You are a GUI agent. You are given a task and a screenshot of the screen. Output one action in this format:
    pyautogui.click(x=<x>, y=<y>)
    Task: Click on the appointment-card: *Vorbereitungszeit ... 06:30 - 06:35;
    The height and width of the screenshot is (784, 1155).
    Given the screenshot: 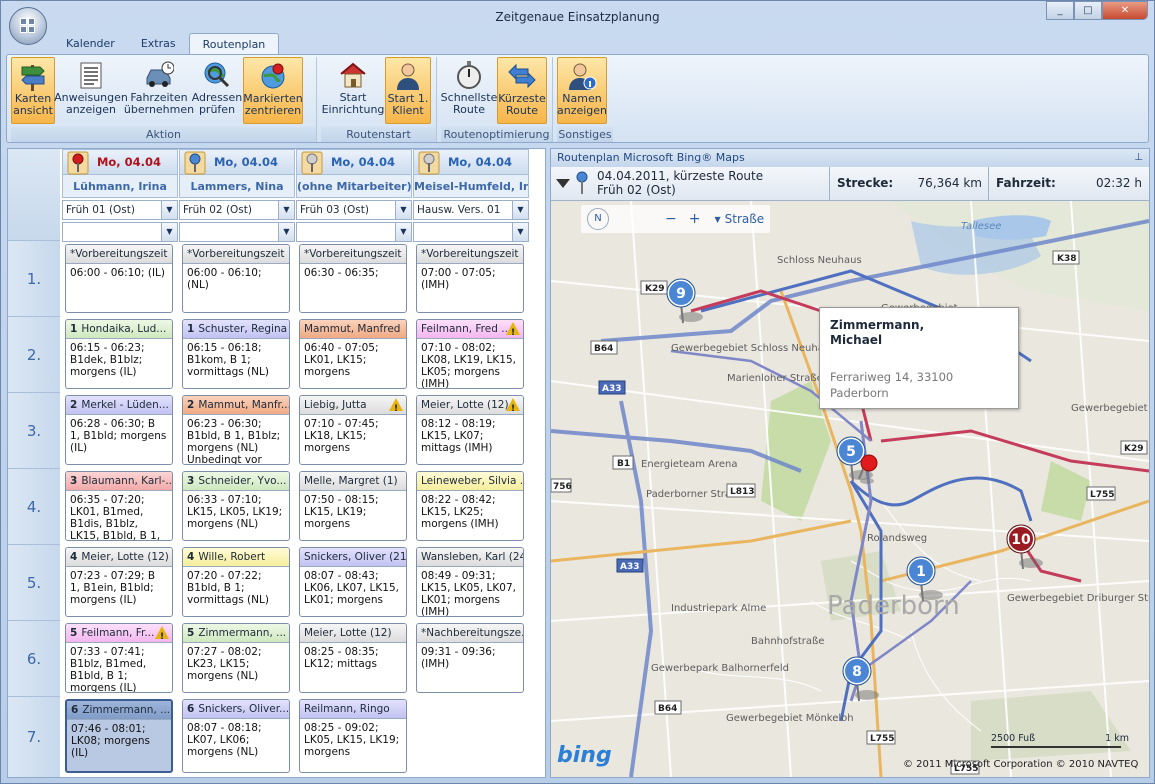 What is the action you would take?
    pyautogui.click(x=353, y=278)
    